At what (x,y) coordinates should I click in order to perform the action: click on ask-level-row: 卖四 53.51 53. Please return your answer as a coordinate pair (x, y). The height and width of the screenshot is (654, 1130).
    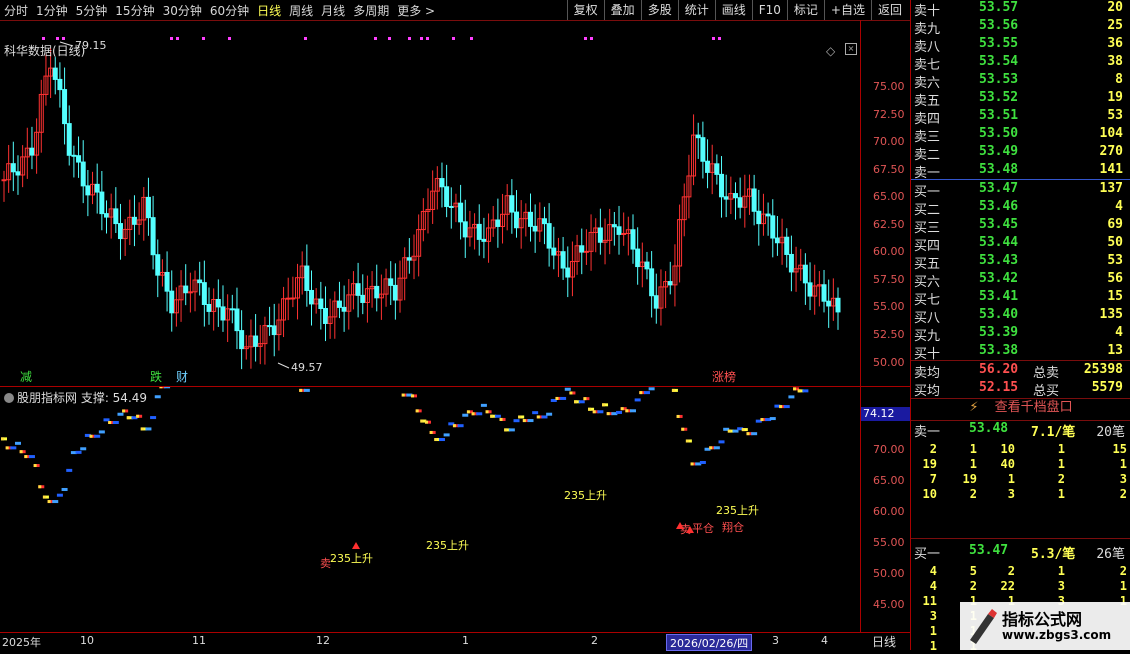
    Looking at the image, I should click on (1020, 117).